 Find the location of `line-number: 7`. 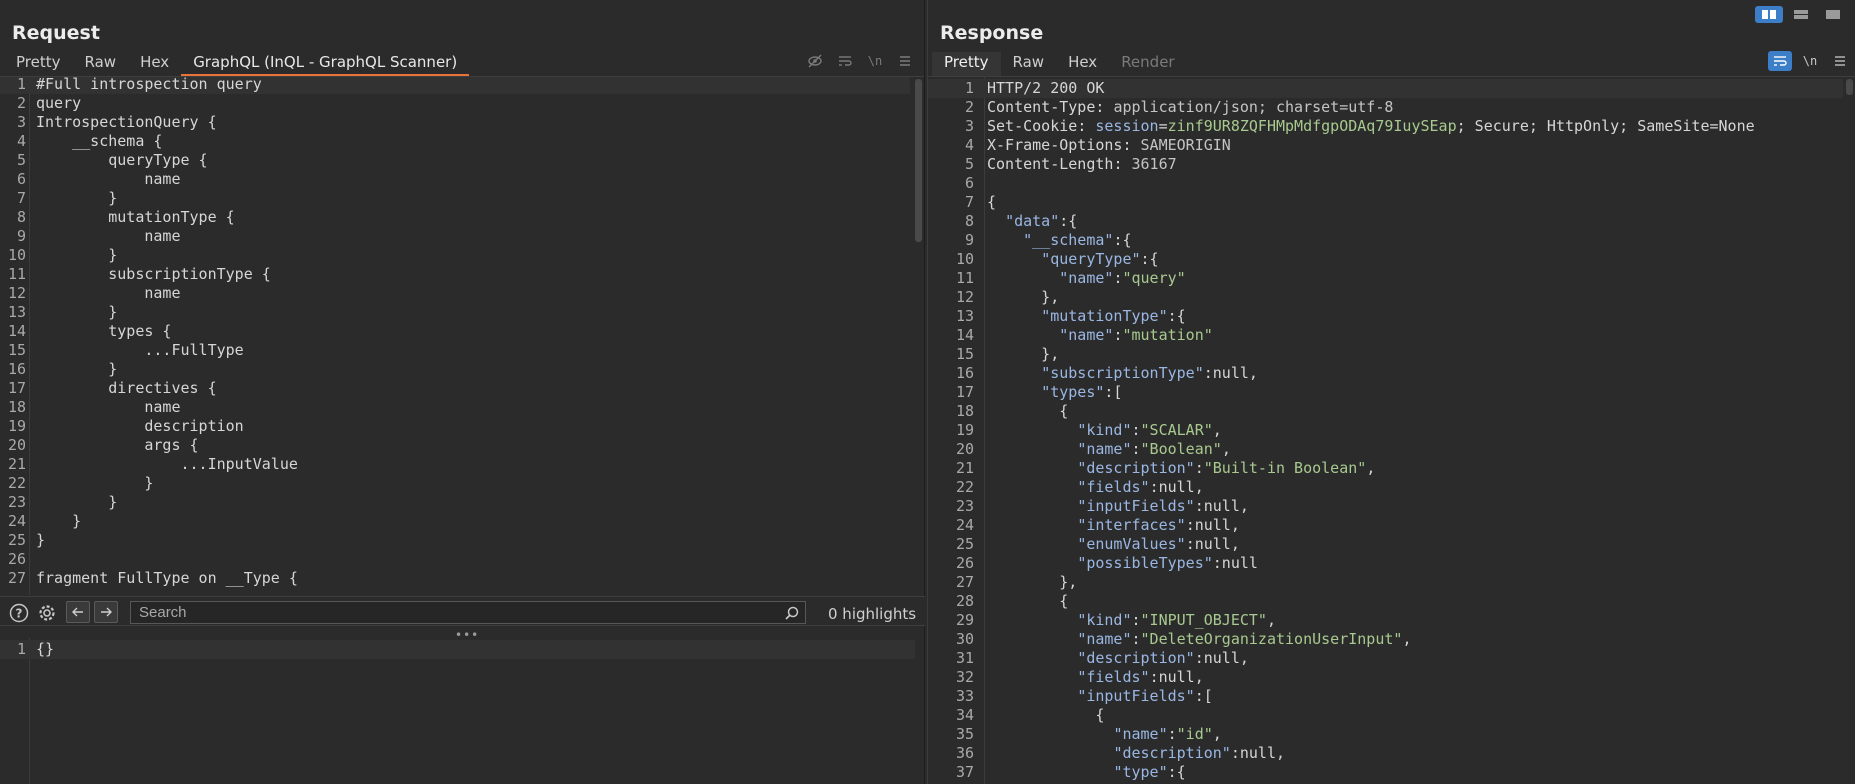

line-number: 7 is located at coordinates (21, 198).